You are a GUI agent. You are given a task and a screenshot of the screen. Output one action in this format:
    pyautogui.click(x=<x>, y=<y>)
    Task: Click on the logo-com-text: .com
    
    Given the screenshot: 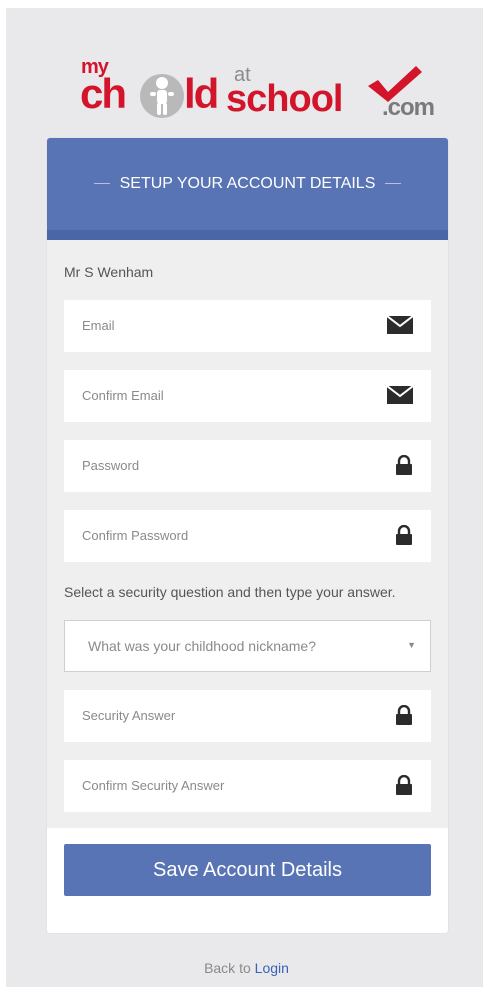 What is the action you would take?
    pyautogui.click(x=408, y=107)
    